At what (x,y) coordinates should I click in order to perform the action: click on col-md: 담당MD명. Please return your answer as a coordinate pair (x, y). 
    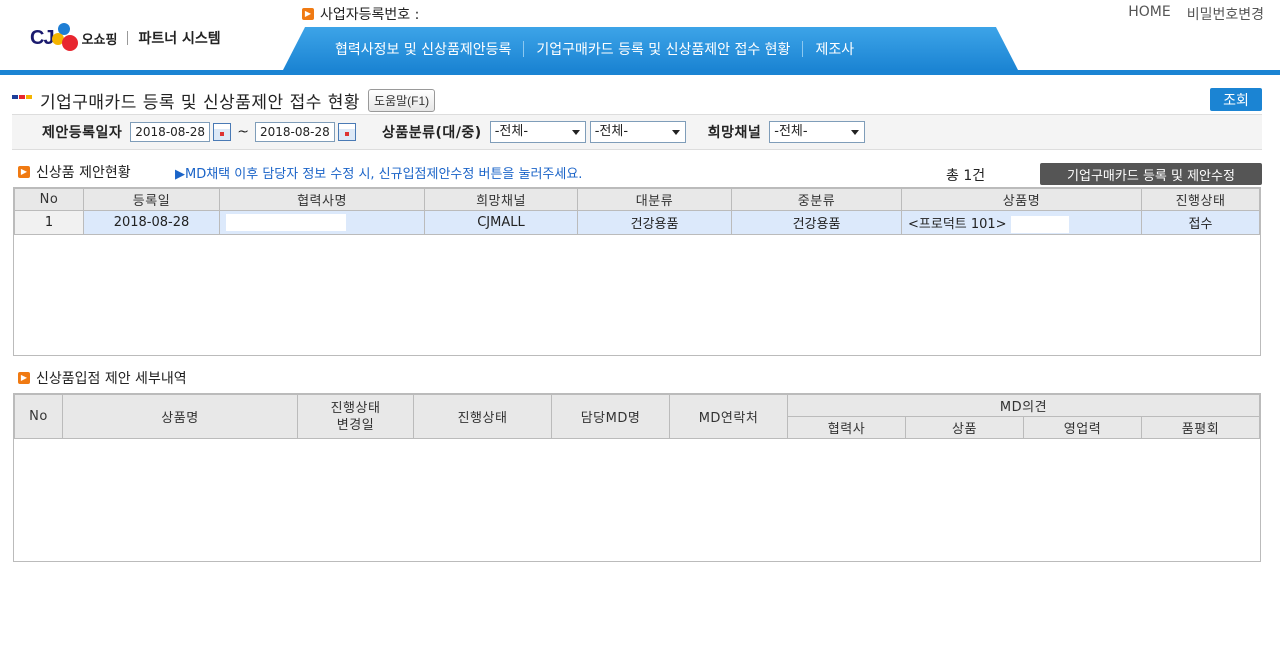
    Looking at the image, I should click on (610, 416).